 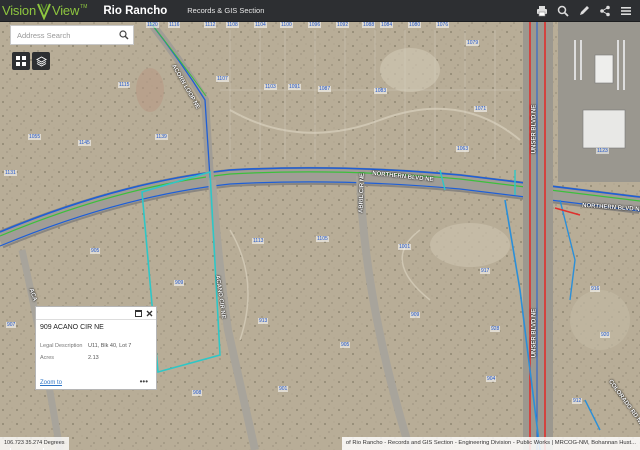 I want to click on street-label-unser-blvd-south: UNSER BLVD NE, so click(x=534, y=333).